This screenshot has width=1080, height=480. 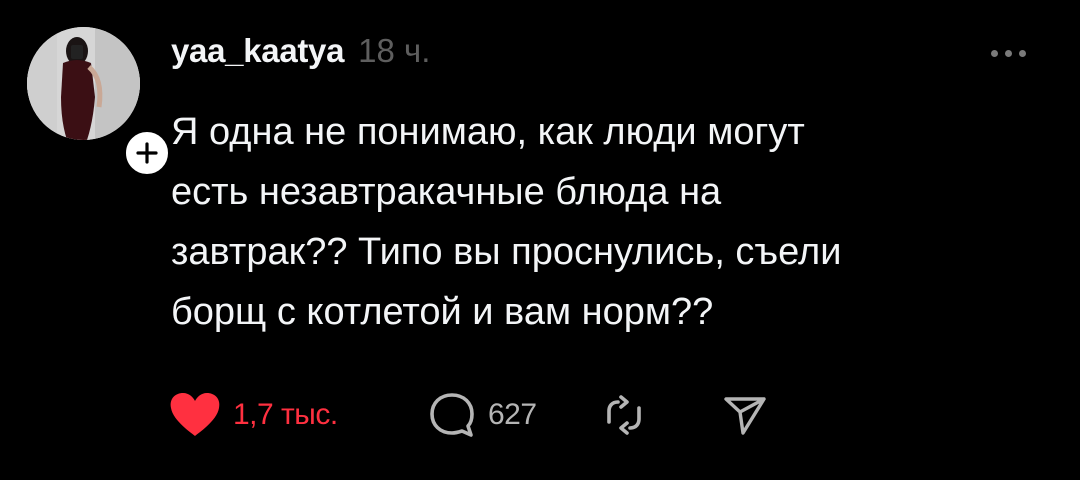 What do you see at coordinates (394, 50) in the screenshot?
I see `post-time: 18 ч.` at bounding box center [394, 50].